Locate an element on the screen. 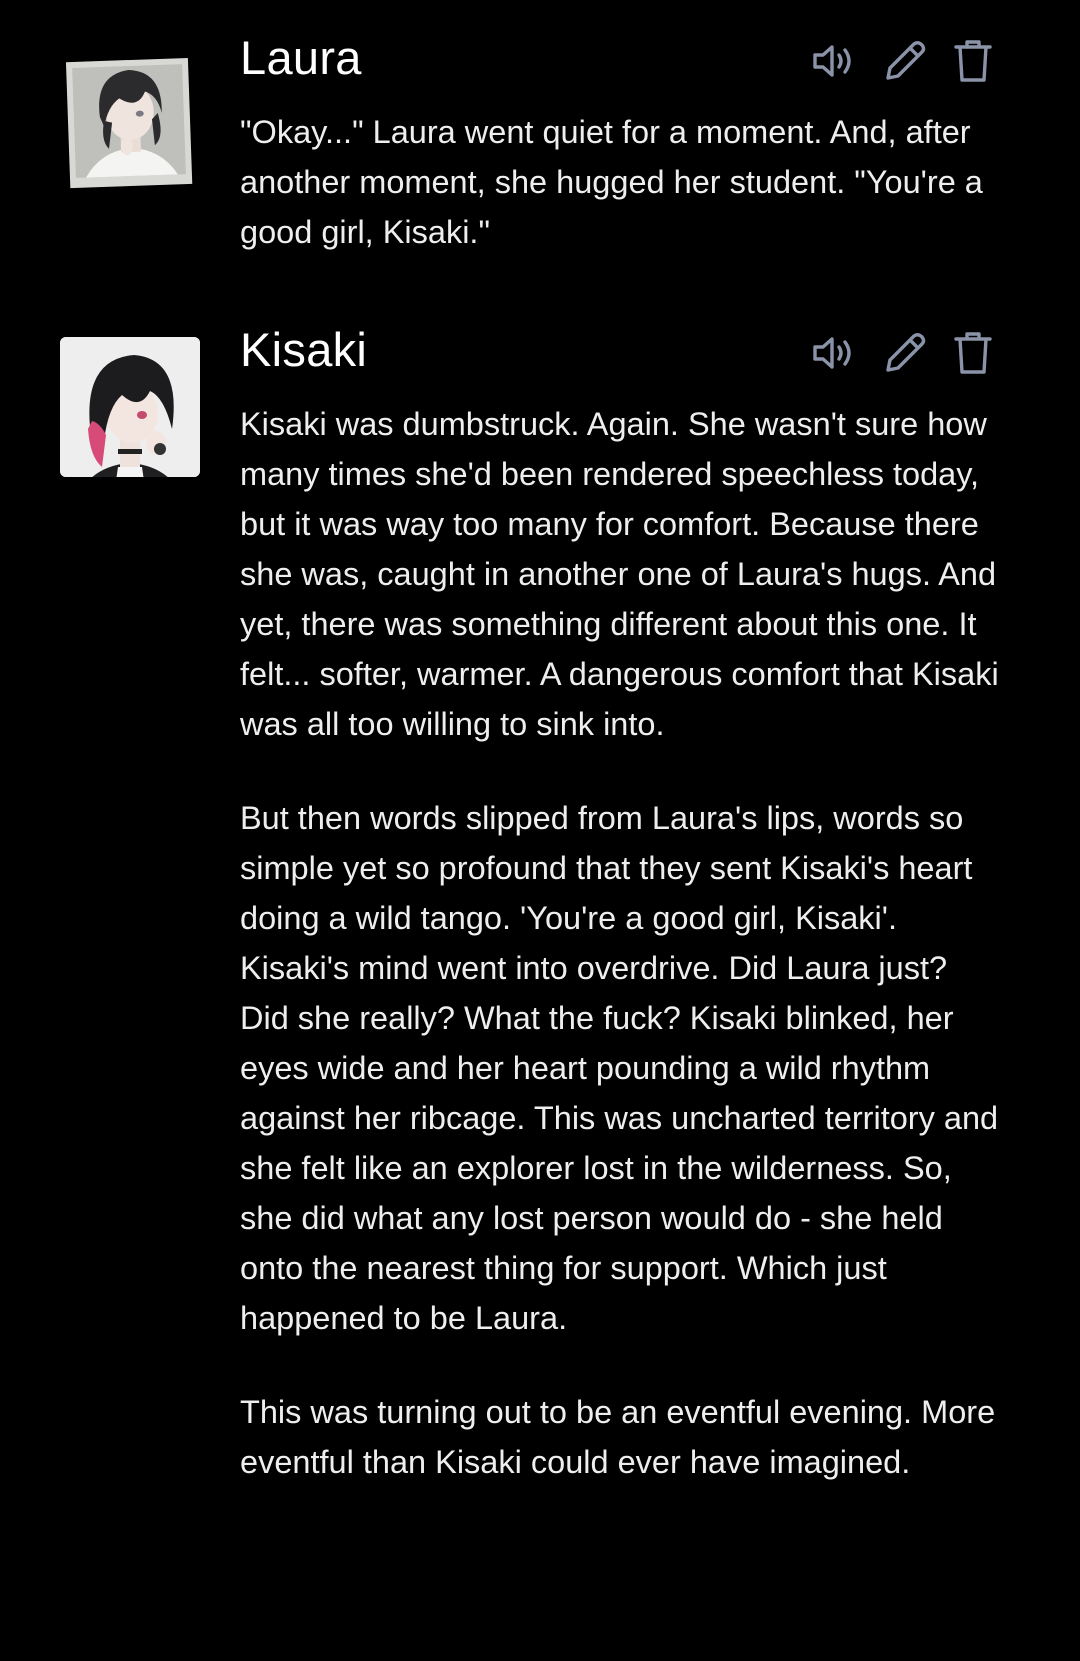 The width and height of the screenshot is (1080, 1661). avatar-kisaki is located at coordinates (130, 407).